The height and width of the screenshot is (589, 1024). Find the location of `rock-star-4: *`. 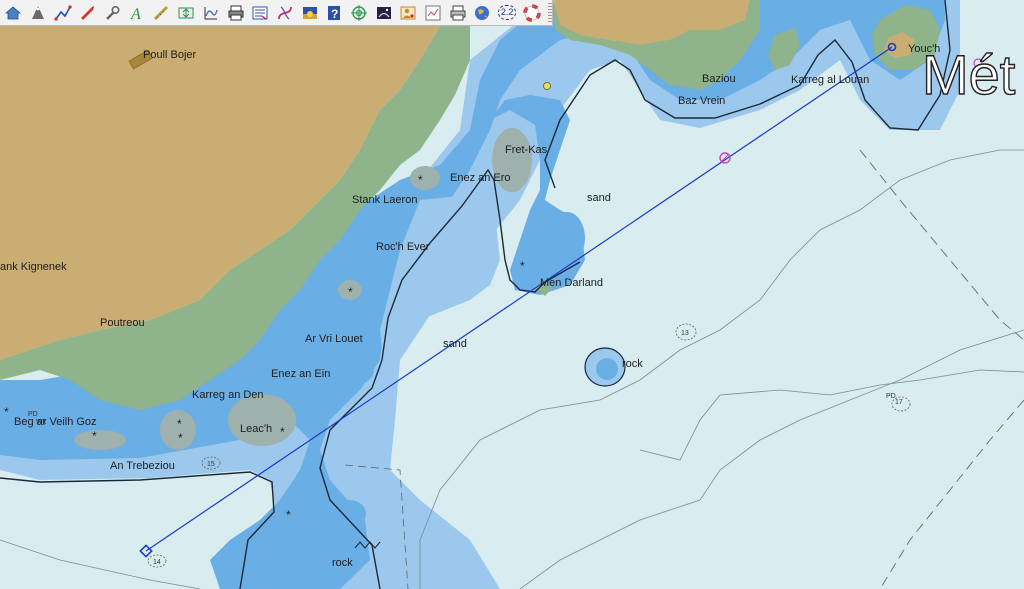

rock-star-4: * is located at coordinates (179, 424).